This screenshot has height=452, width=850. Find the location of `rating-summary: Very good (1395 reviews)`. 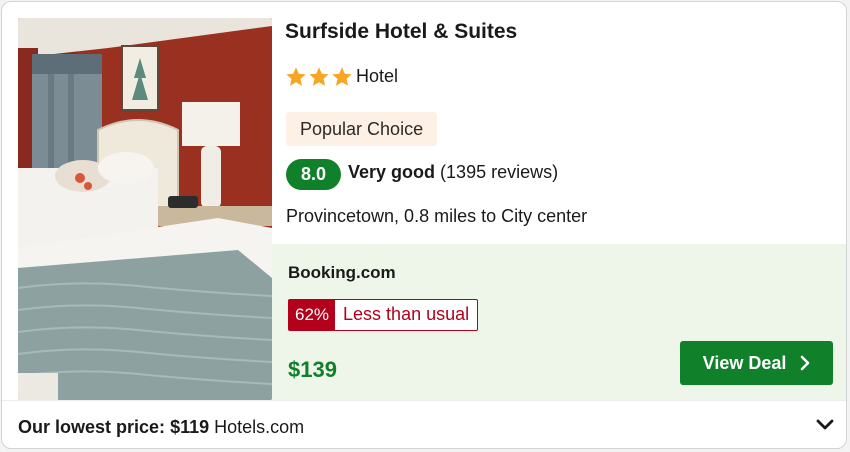

rating-summary: Very good (1395 reviews) is located at coordinates (453, 172).